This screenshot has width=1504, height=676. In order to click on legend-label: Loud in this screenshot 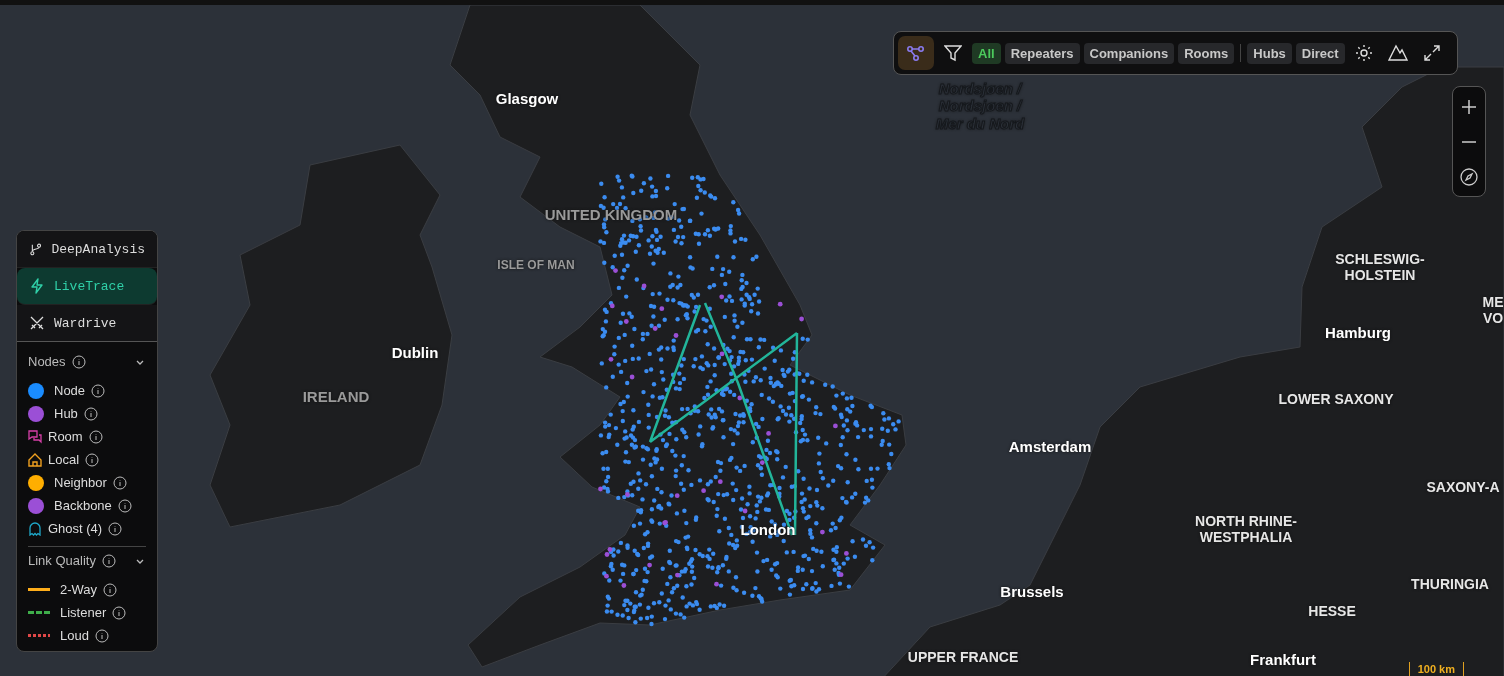, I will do `click(74, 635)`.